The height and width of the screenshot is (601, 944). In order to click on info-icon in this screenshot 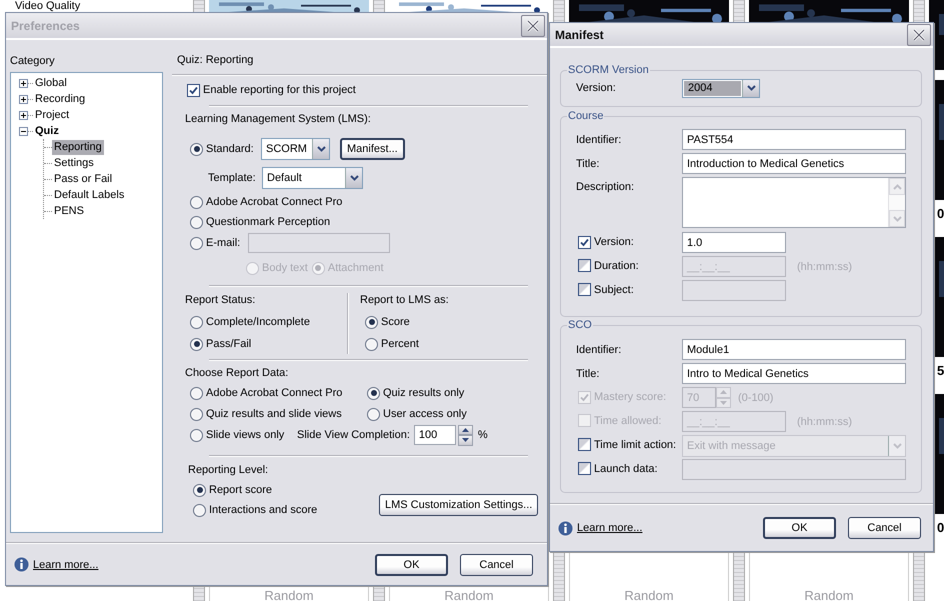, I will do `click(21, 564)`.